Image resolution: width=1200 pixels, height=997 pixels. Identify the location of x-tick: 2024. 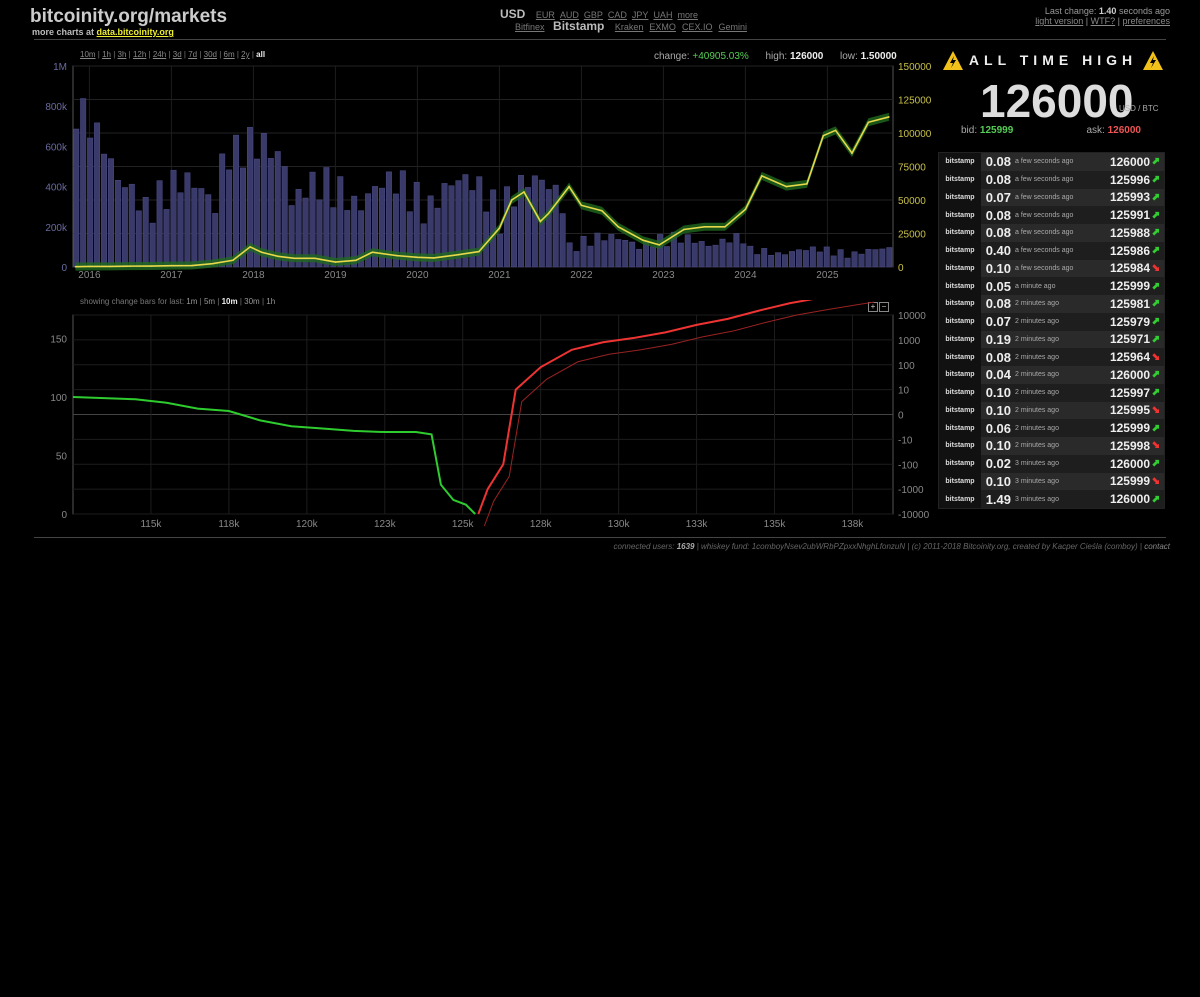
(745, 275).